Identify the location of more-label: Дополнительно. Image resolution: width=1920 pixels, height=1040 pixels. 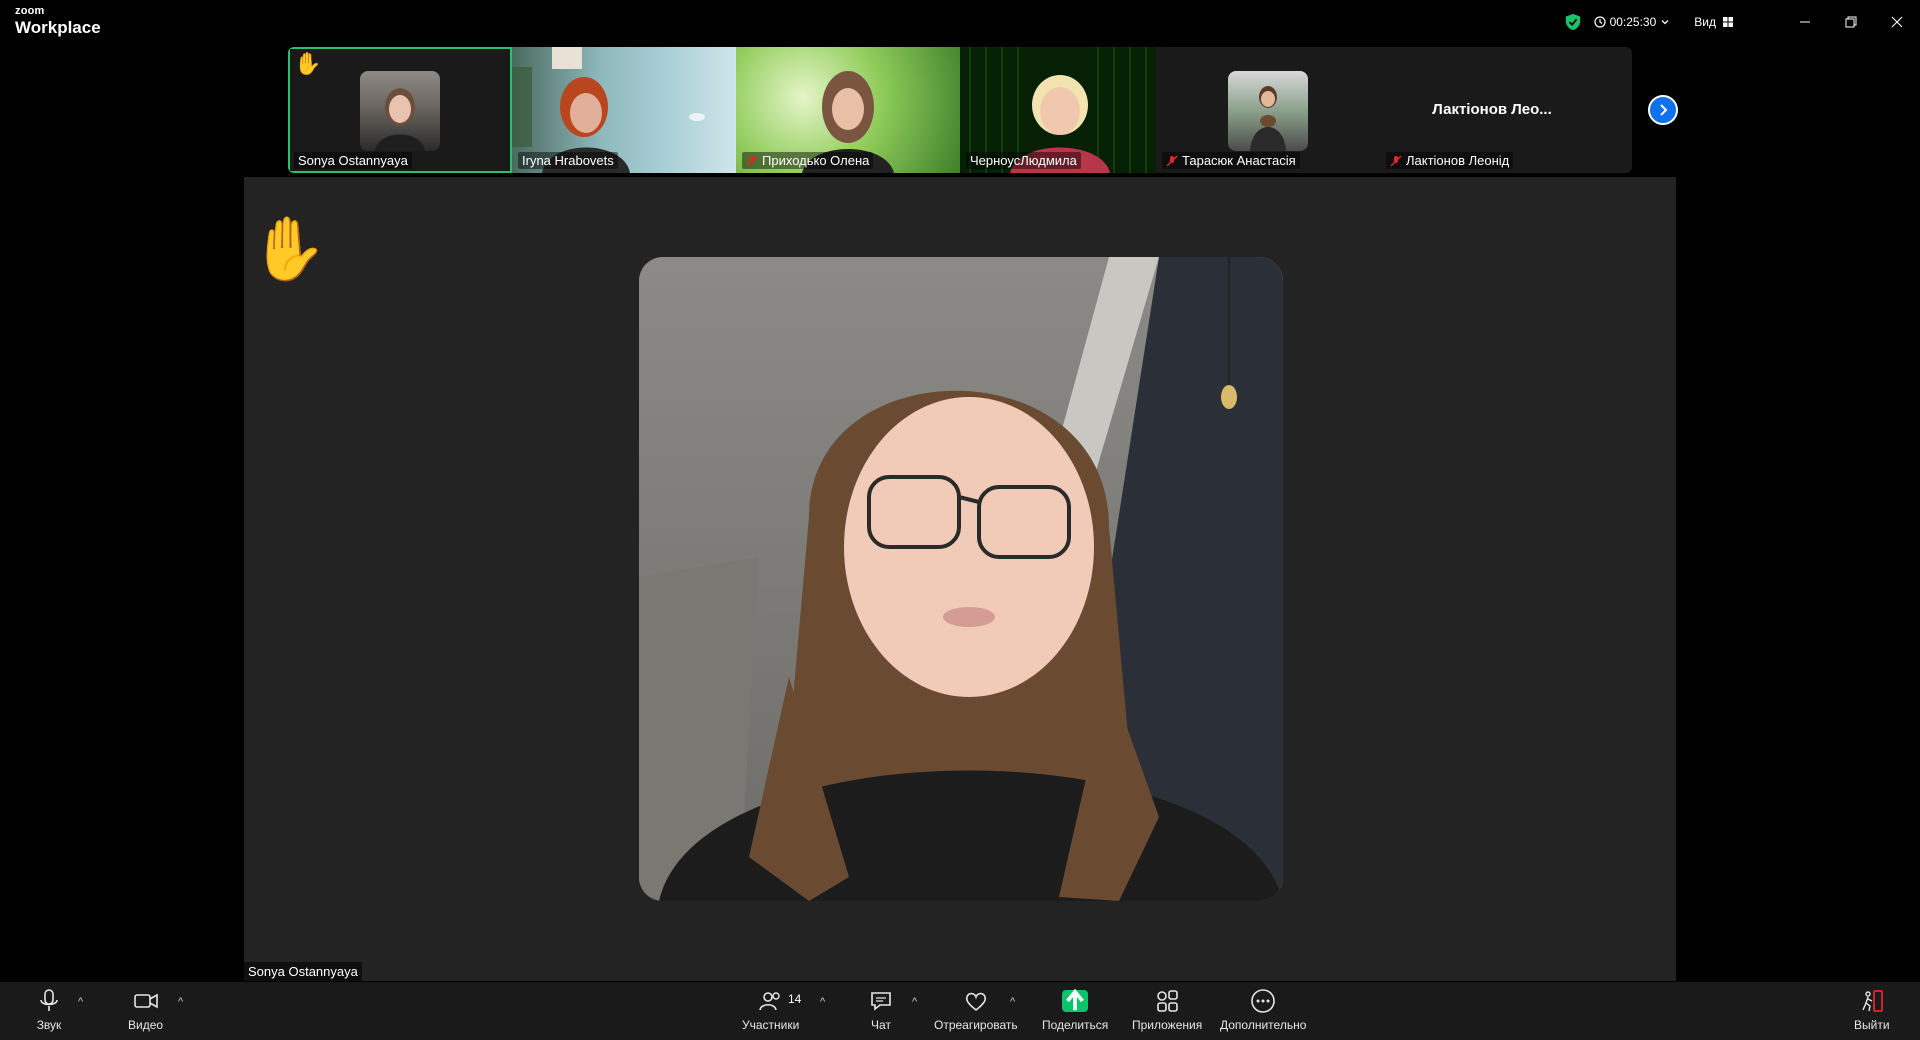
(1263, 1025).